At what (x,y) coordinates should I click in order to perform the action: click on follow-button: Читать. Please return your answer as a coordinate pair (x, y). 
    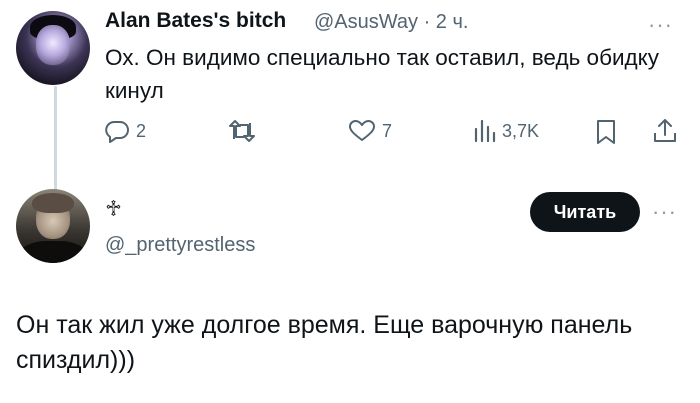
    Looking at the image, I should click on (585, 212).